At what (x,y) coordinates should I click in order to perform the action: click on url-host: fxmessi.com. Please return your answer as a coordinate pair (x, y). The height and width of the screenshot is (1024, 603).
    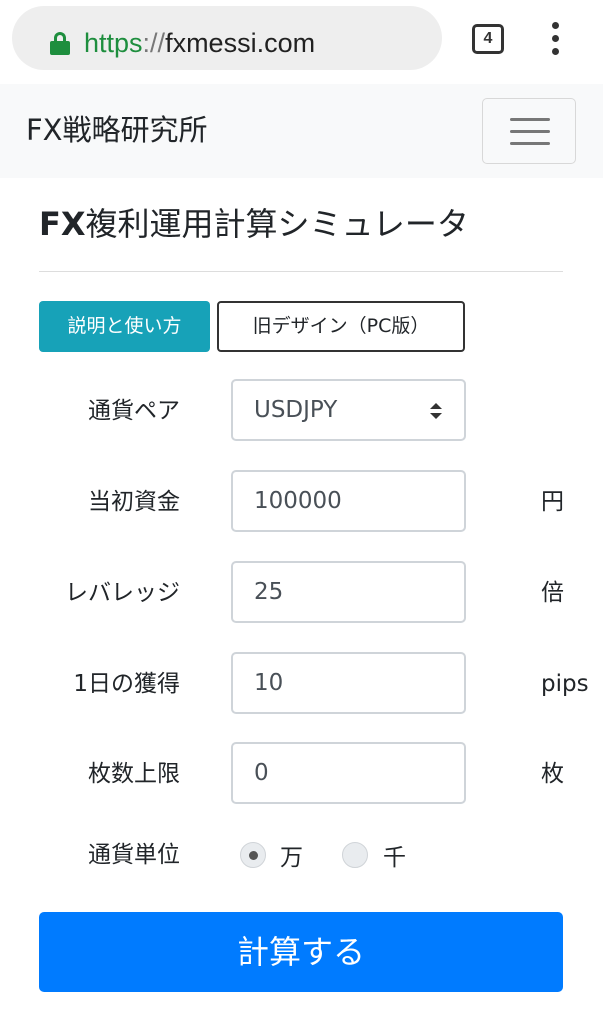
    Looking at the image, I should click on (240, 43).